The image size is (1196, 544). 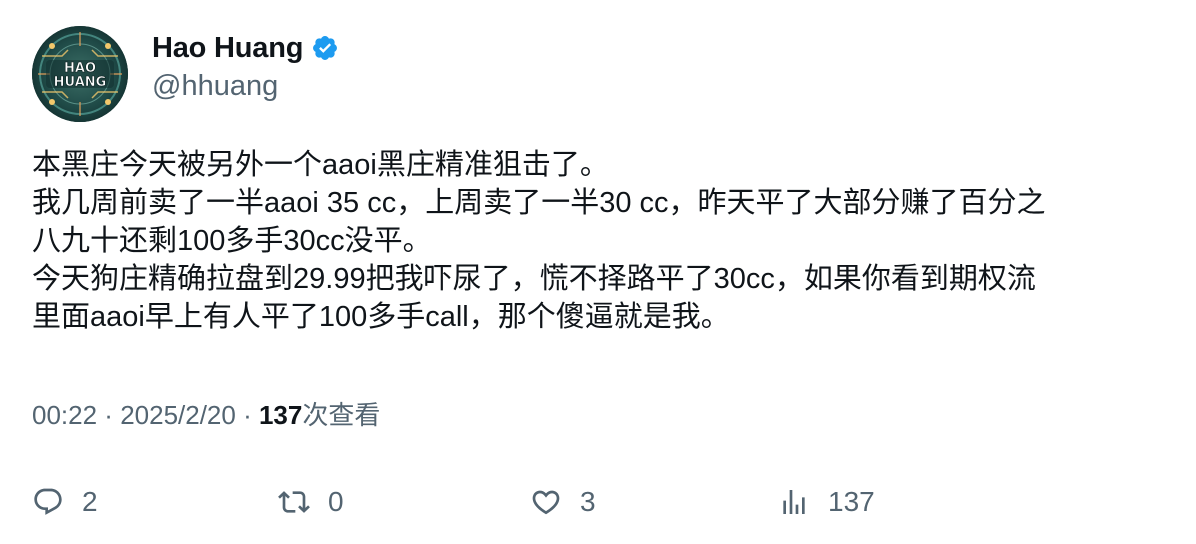 I want to click on action-bar: 2 0 3 137, so click(x=598, y=502).